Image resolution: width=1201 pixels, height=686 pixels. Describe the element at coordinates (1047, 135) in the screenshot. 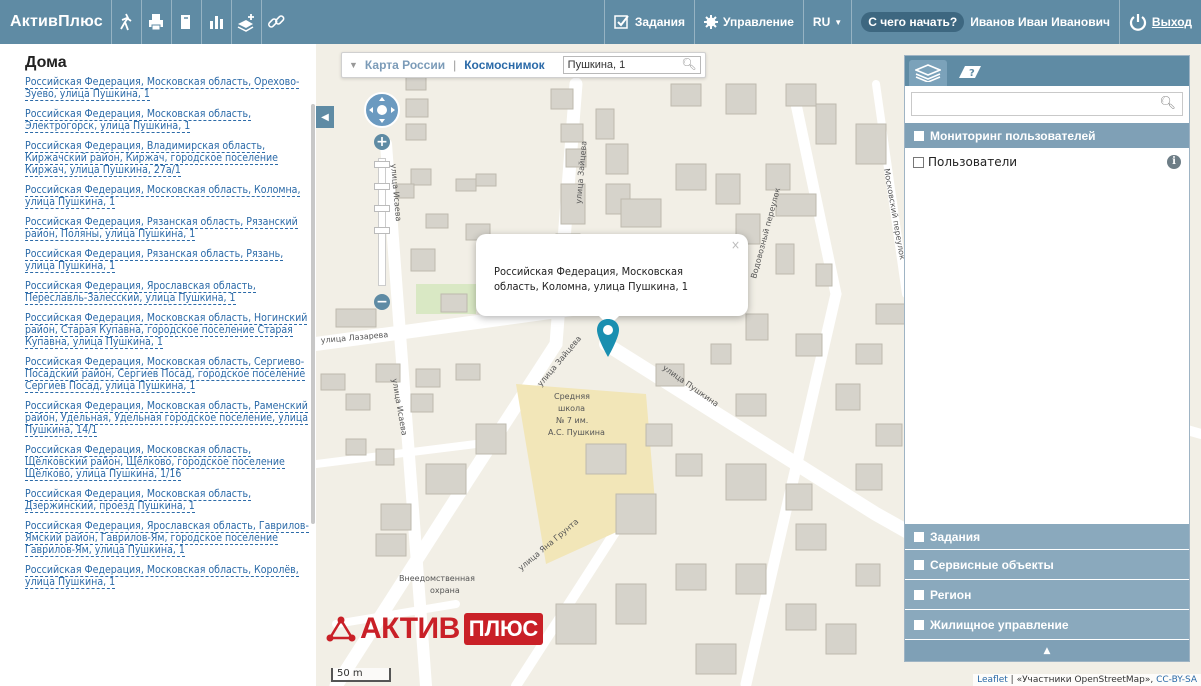

I see `section-monitoring: Мониторинг пользователей` at that location.